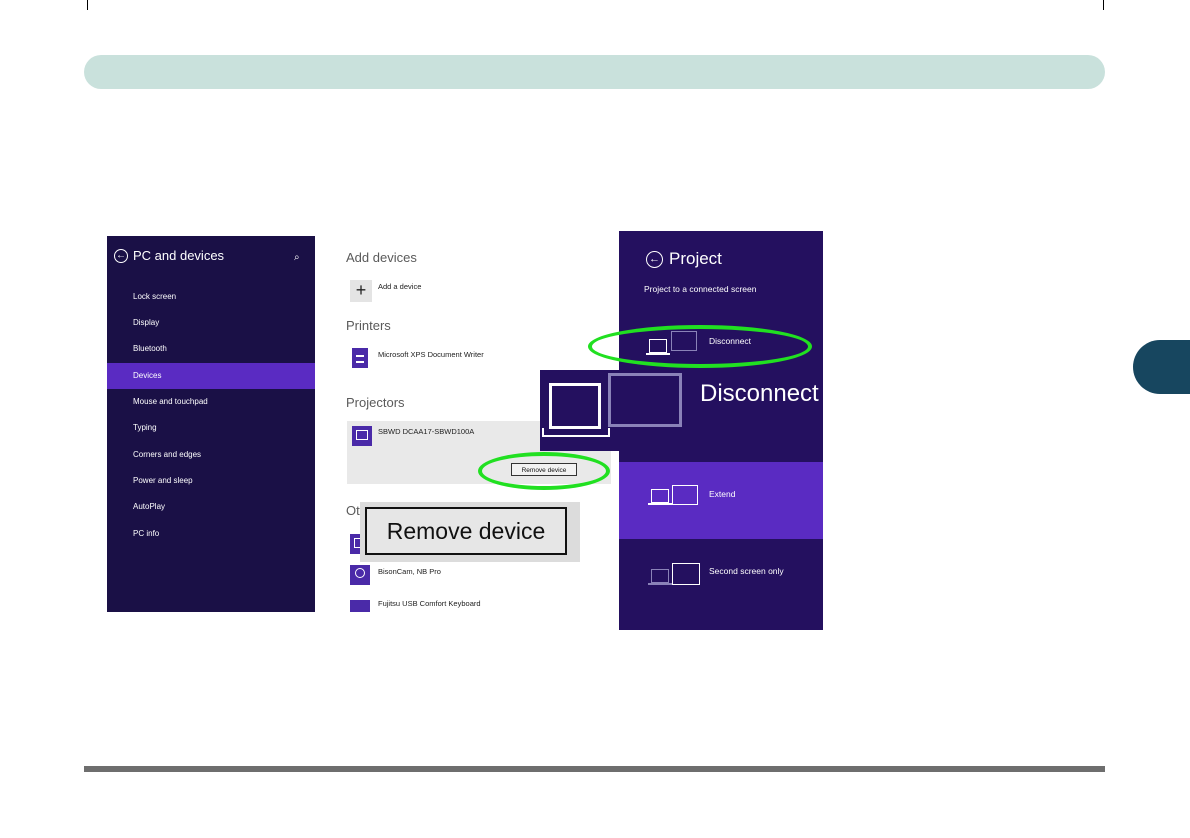 The width and height of the screenshot is (1190, 838). I want to click on second-screen-icon, so click(686, 574).